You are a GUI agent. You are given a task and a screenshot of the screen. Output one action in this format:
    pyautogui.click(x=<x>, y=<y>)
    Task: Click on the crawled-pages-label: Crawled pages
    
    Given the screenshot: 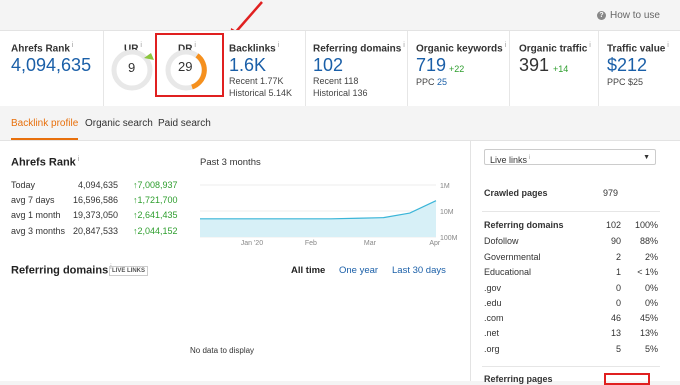 What is the action you would take?
    pyautogui.click(x=516, y=193)
    